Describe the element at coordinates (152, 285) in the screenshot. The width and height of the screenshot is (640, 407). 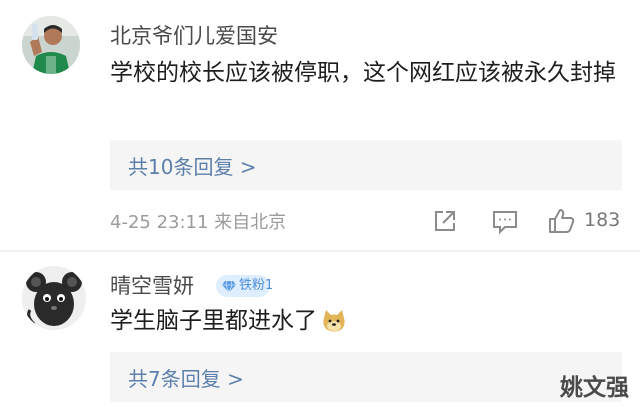
I see `username: 晴空雪妍` at that location.